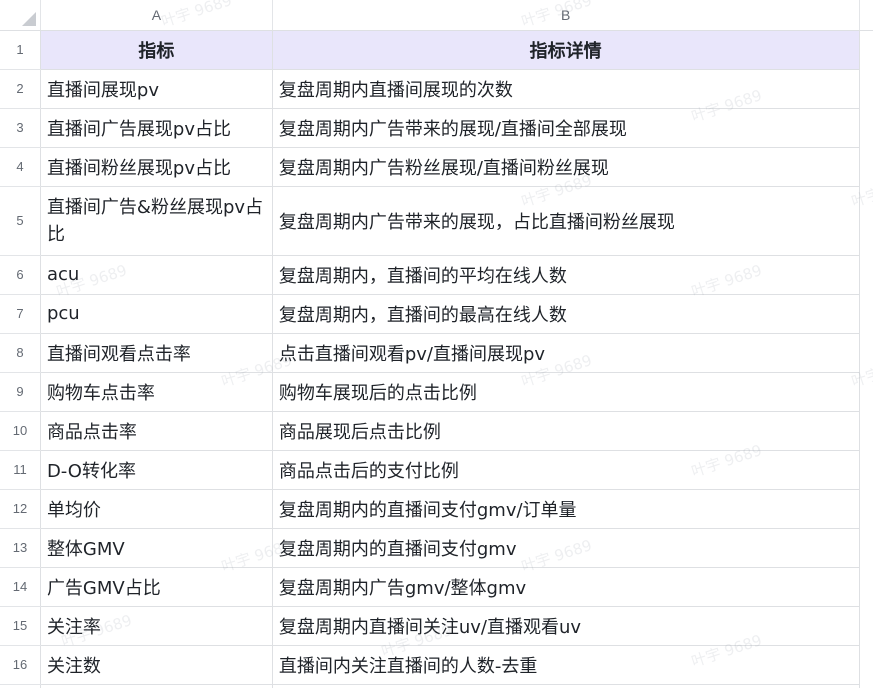 Image resolution: width=873 pixels, height=688 pixels. I want to click on cell-metric: 关注数, so click(156, 665).